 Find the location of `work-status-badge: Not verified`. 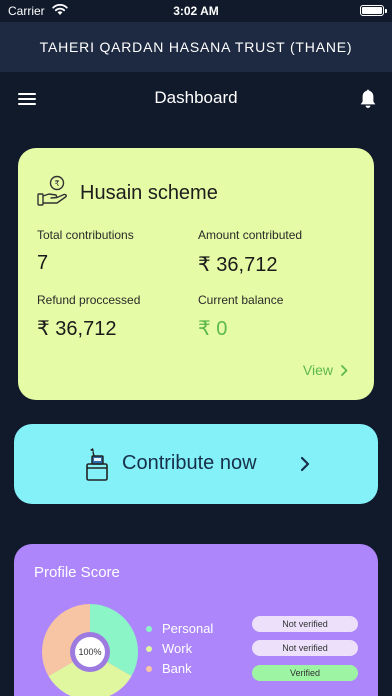

work-status-badge: Not verified is located at coordinates (305, 648).